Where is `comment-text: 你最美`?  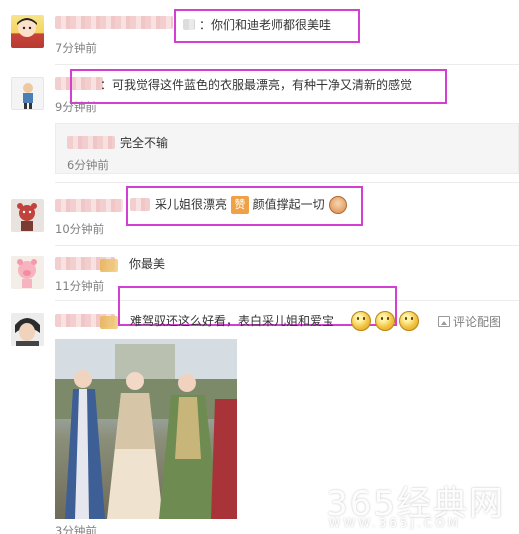 comment-text: 你最美 is located at coordinates (147, 264).